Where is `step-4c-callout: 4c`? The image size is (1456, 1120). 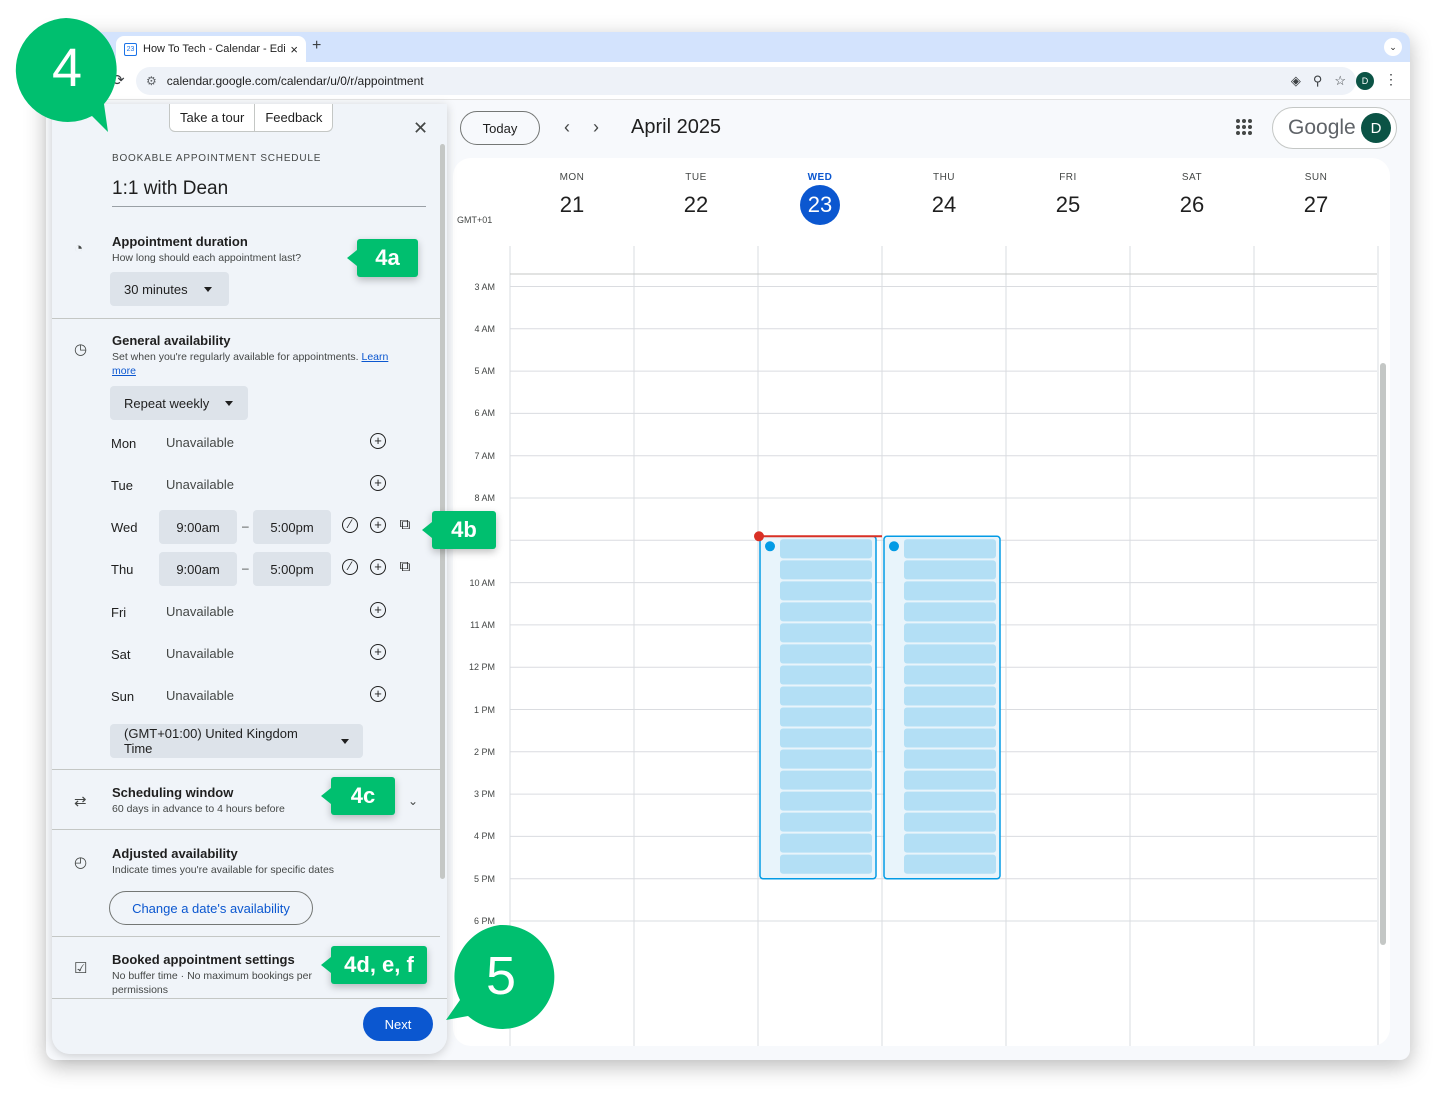
step-4c-callout: 4c is located at coordinates (358, 796).